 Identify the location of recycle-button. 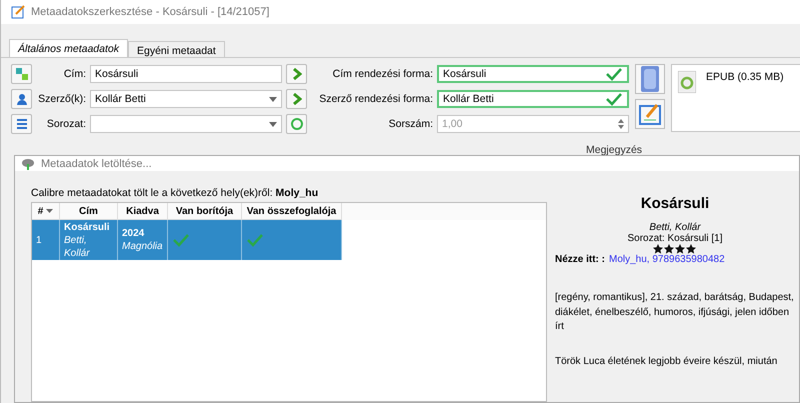
(296, 124).